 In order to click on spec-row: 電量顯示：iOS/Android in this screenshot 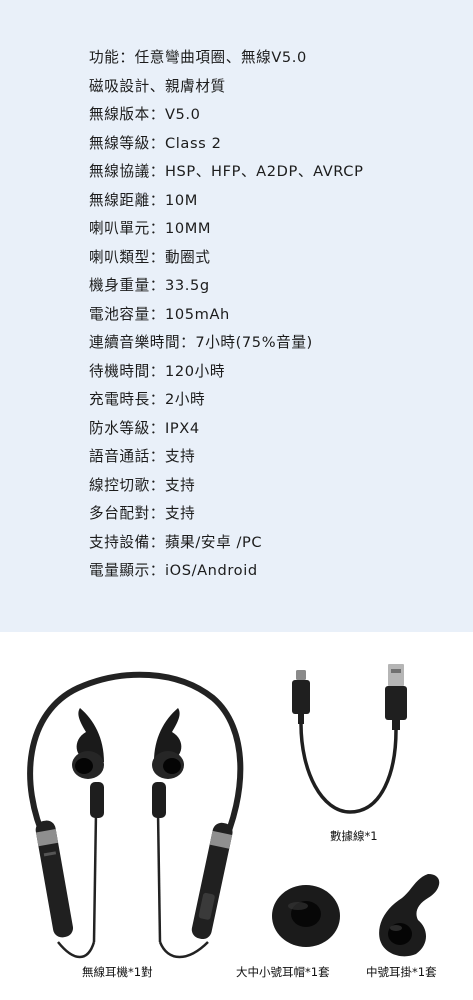, I will do `click(173, 570)`.